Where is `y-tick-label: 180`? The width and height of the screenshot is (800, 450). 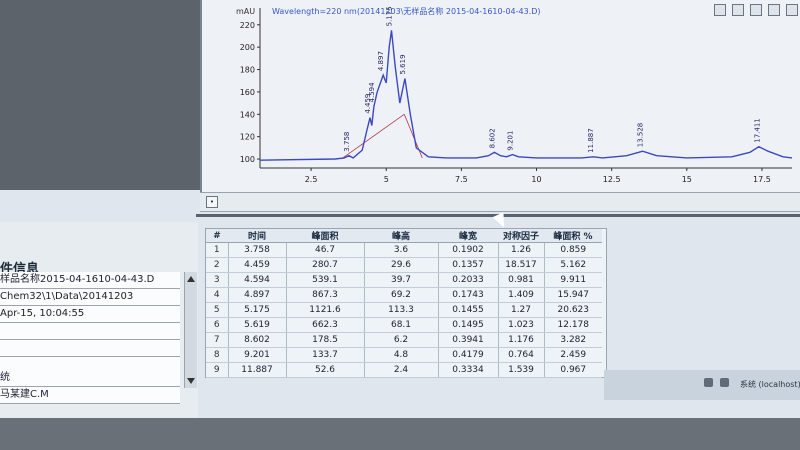
y-tick-label: 180 is located at coordinates (247, 70).